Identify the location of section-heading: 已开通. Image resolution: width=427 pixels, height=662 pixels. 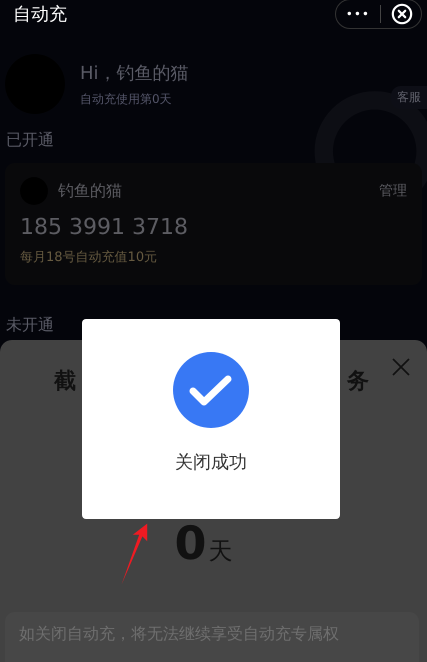
(30, 140).